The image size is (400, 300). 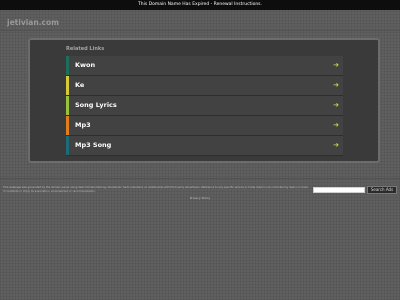 What do you see at coordinates (339, 190) in the screenshot?
I see `search-input` at bounding box center [339, 190].